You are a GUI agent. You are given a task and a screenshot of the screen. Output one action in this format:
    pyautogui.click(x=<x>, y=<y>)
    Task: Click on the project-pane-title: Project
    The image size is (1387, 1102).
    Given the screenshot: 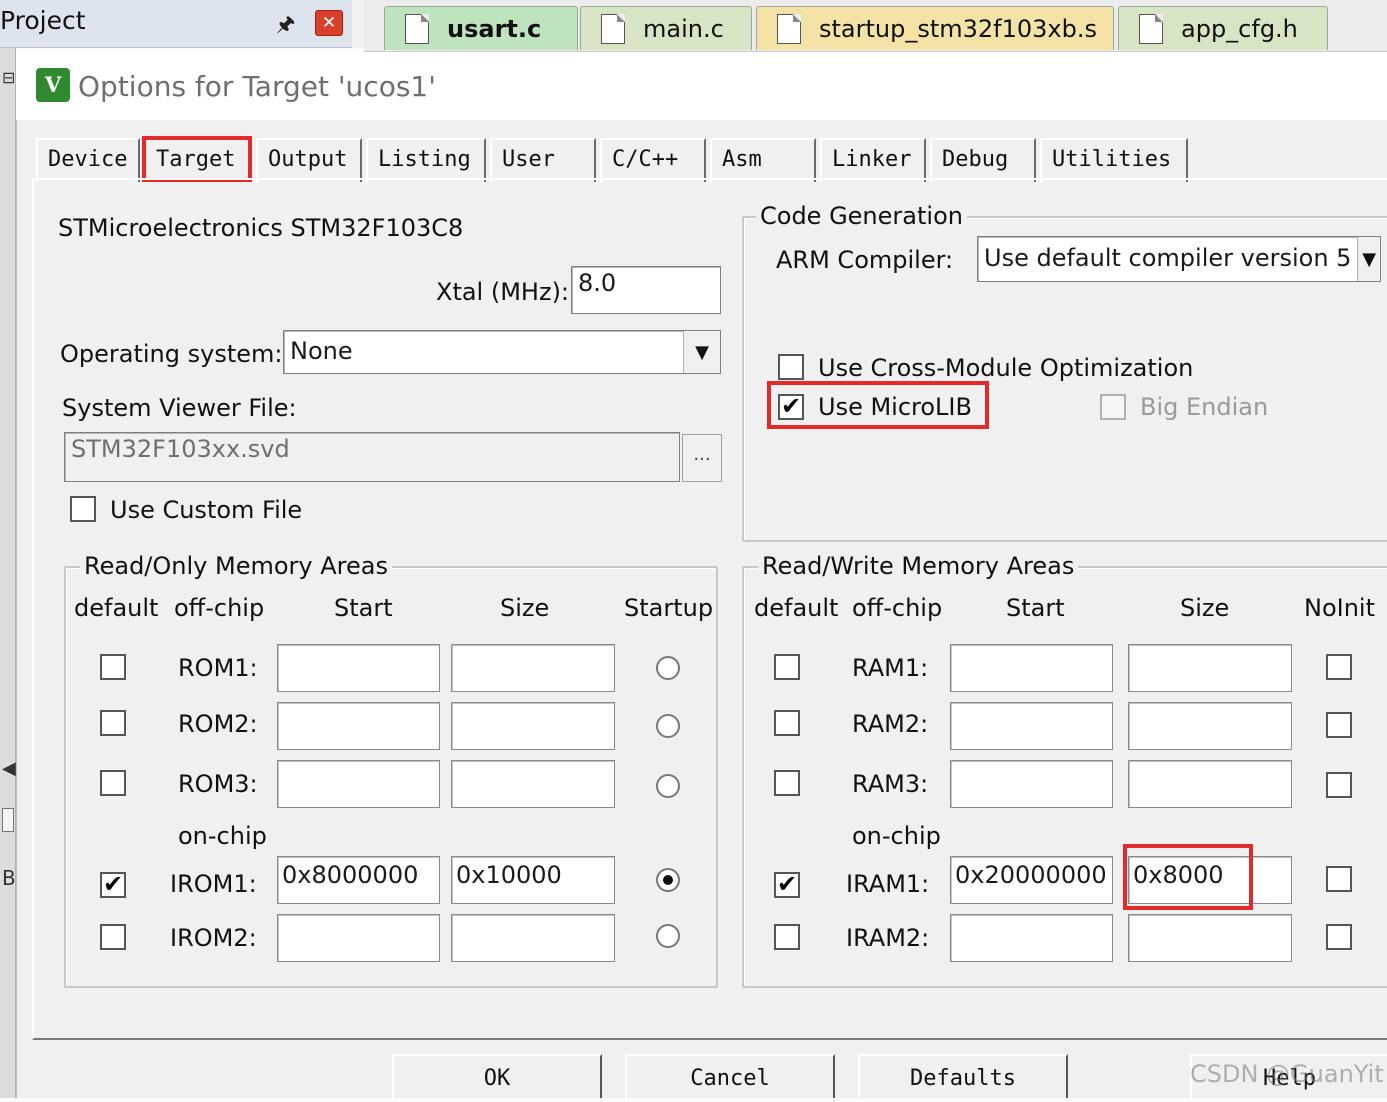 What is the action you would take?
    pyautogui.click(x=43, y=20)
    